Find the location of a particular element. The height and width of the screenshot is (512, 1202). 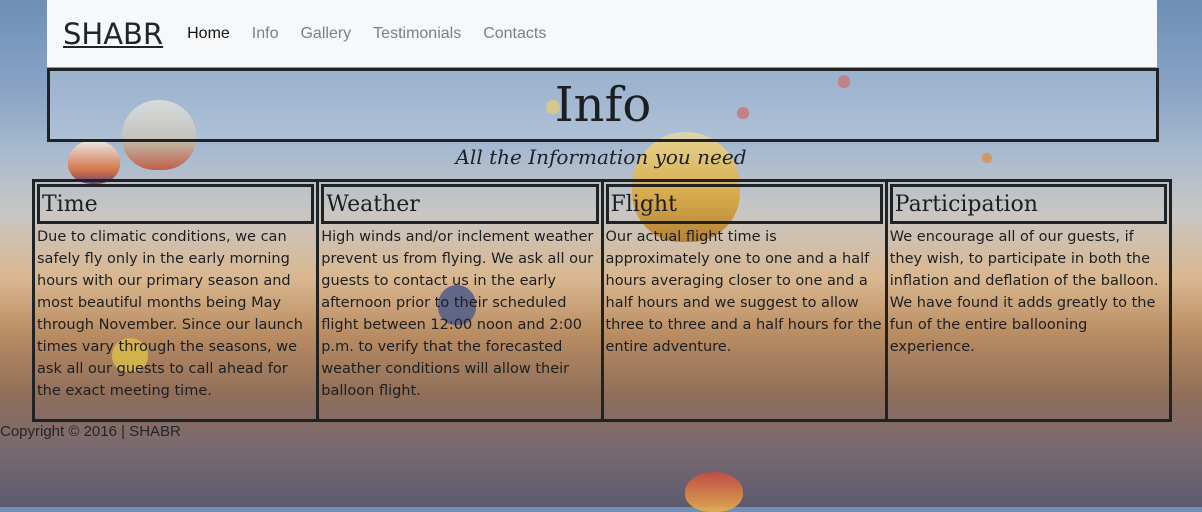

page-title: Info is located at coordinates (603, 105).